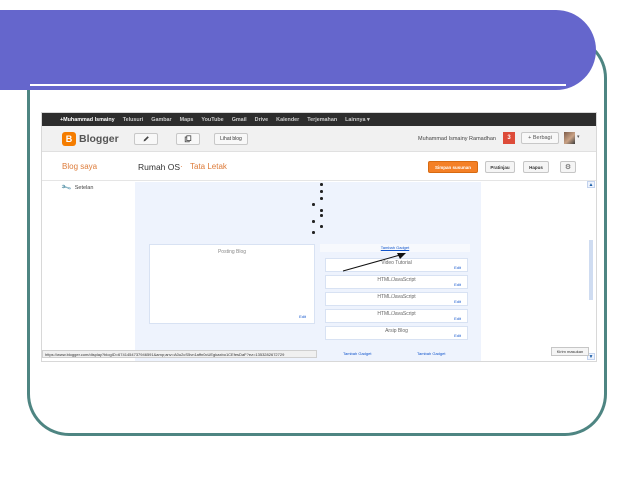  What do you see at coordinates (212, 120) in the screenshot?
I see `gbar-item-youtube: YouTube` at bounding box center [212, 120].